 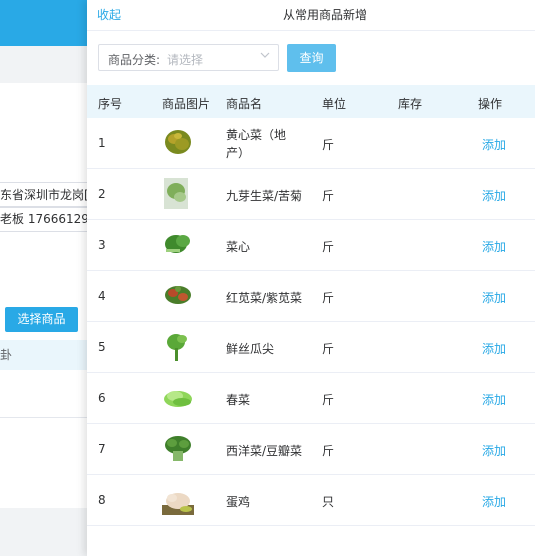 I want to click on row-index: 1, so click(x=102, y=143).